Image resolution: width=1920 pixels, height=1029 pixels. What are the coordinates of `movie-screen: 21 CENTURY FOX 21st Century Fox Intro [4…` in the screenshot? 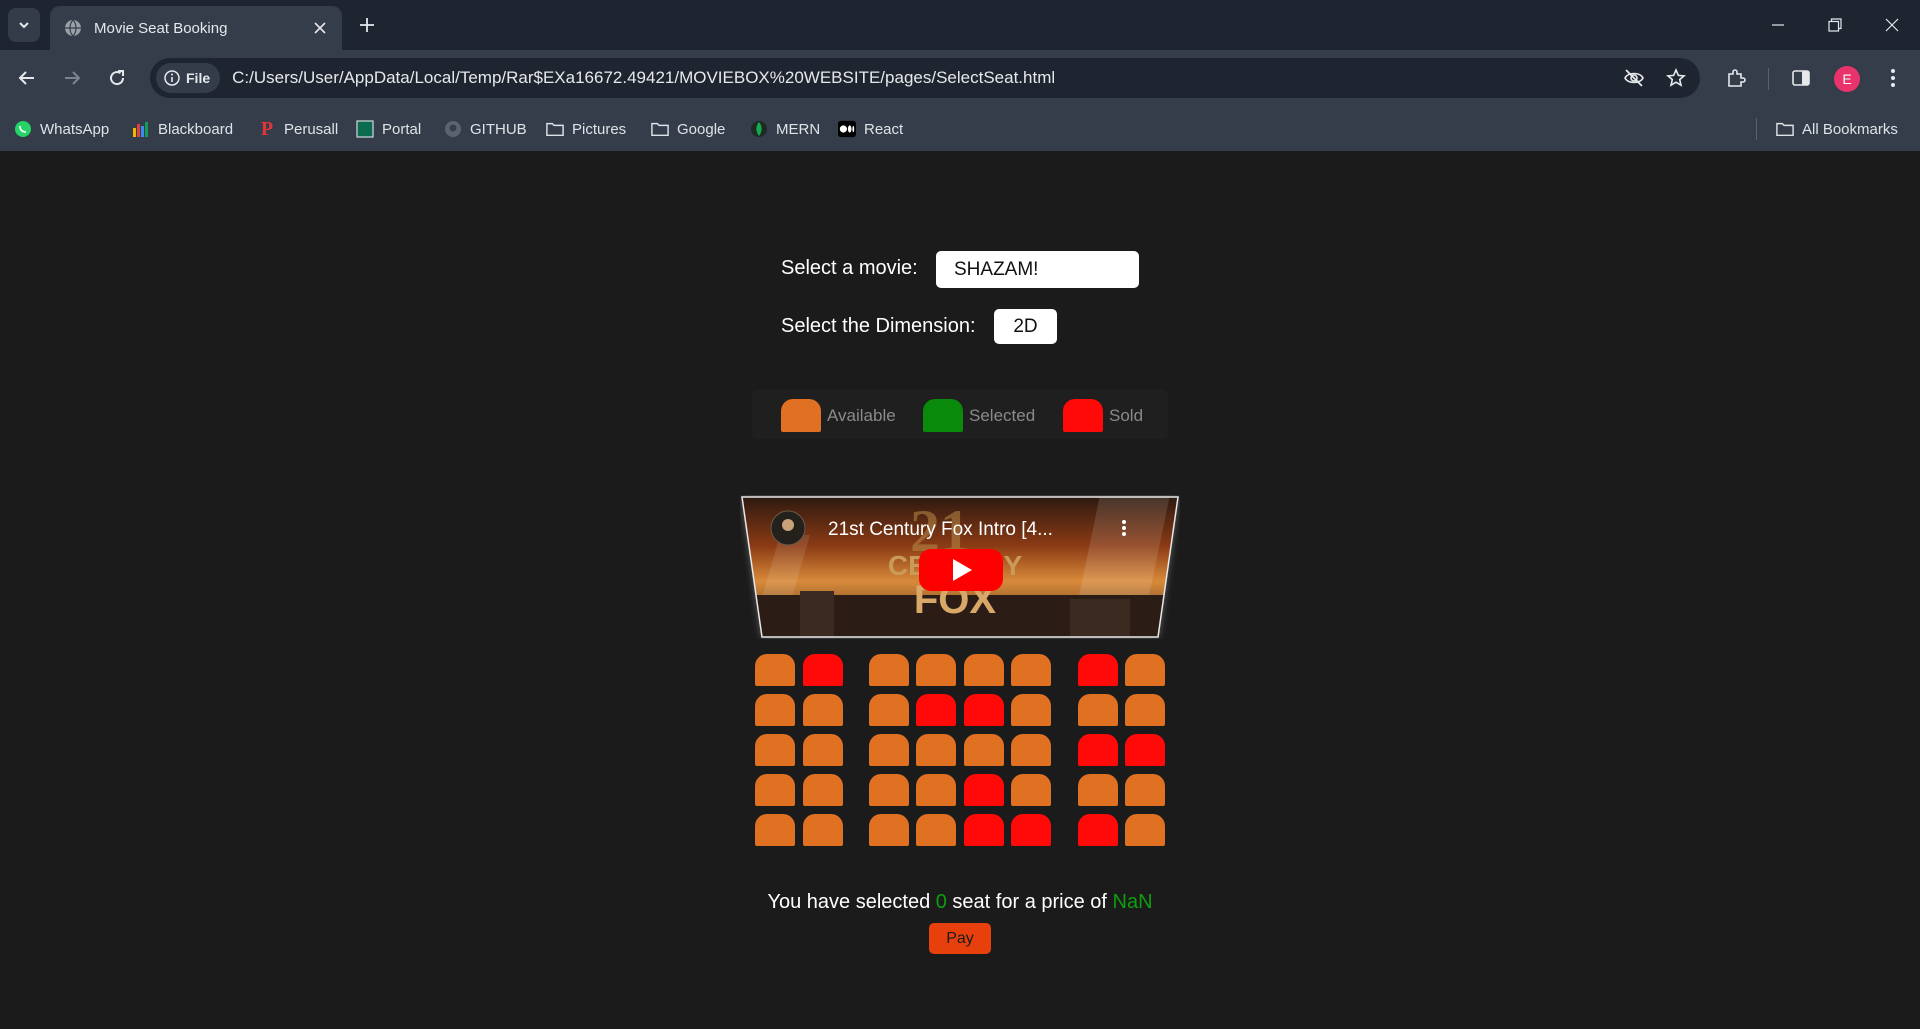 It's located at (960, 567).